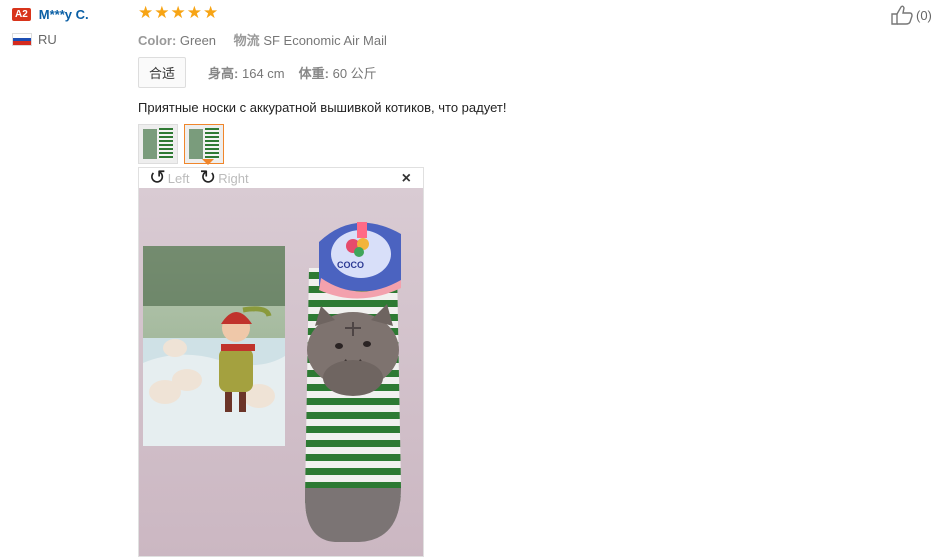  Describe the element at coordinates (208, 162) in the screenshot. I see `active-thumb-pointer` at that location.